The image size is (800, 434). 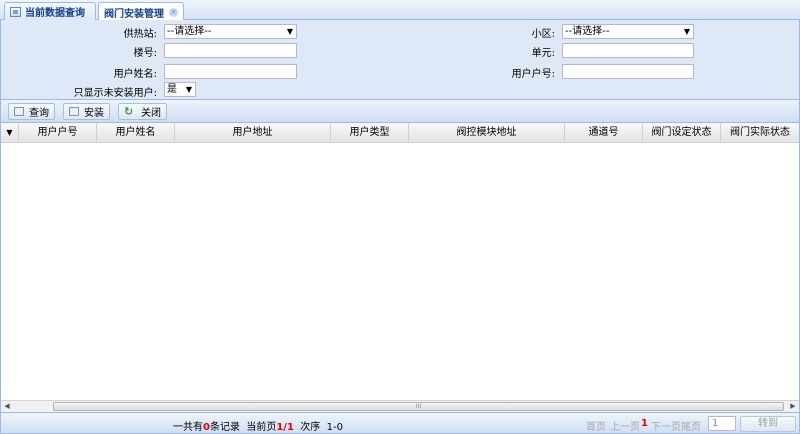 I want to click on tab-label: 当前数据查询, so click(x=55, y=13).